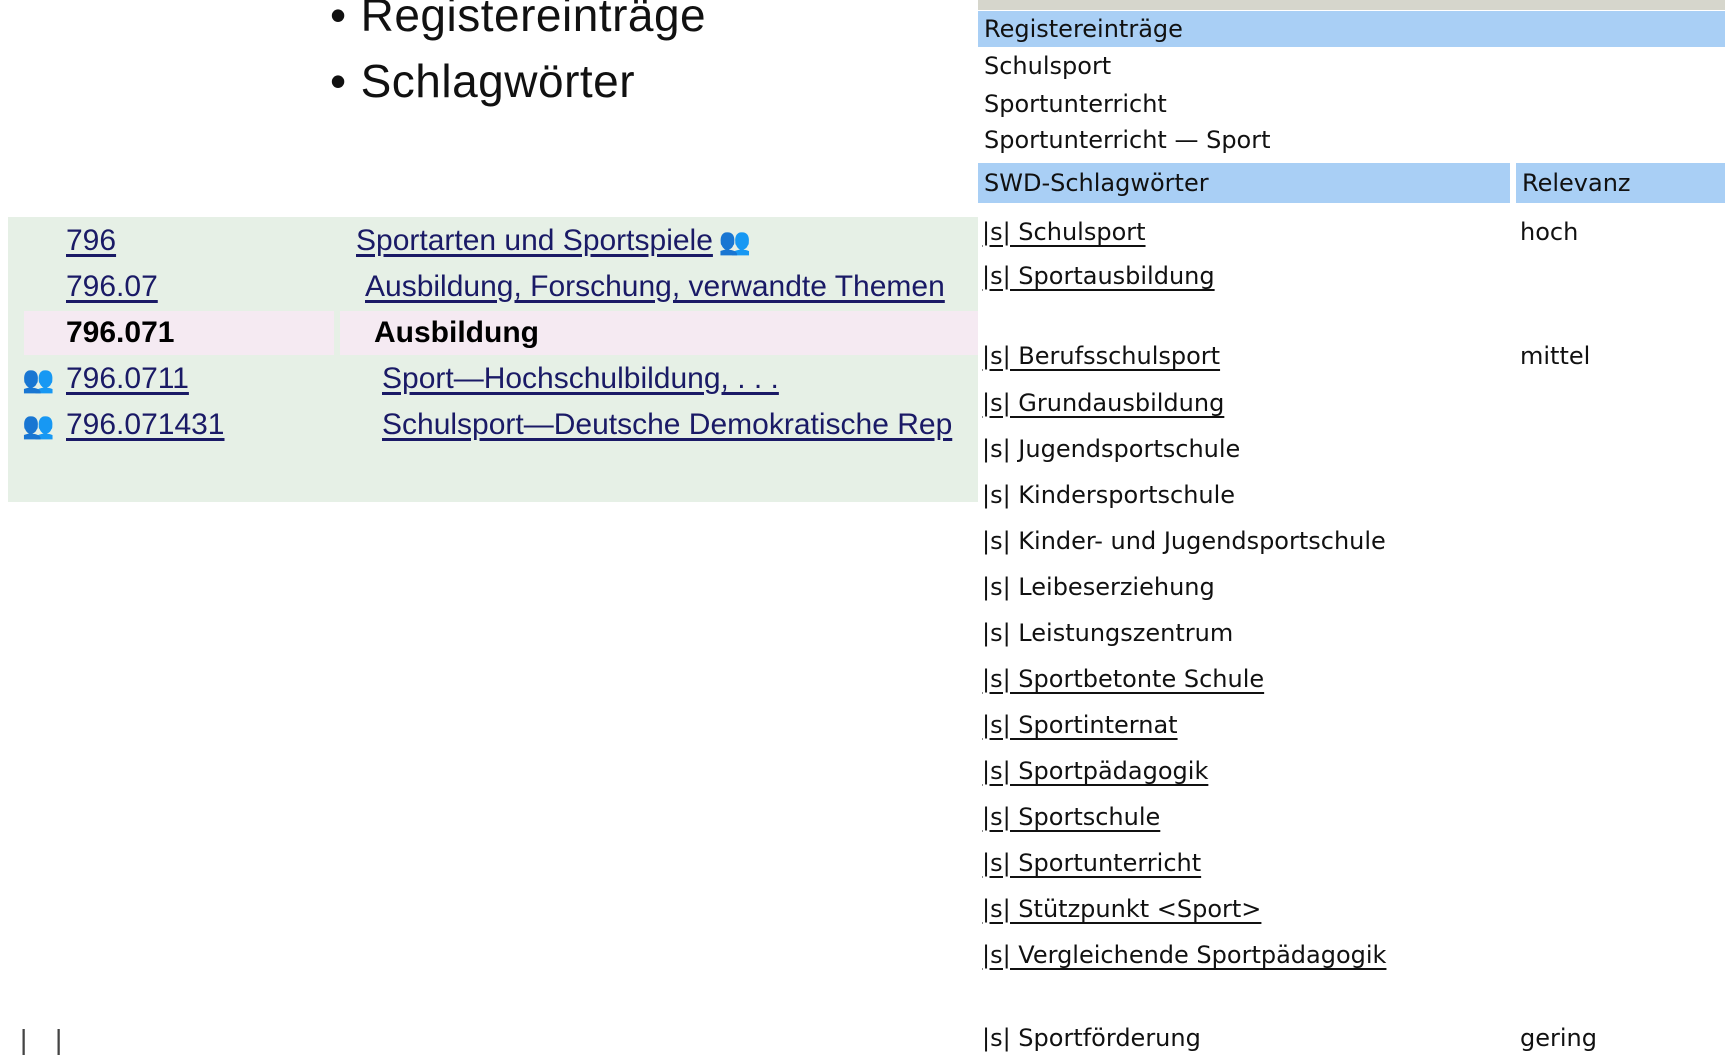 The width and height of the screenshot is (1725, 1057). What do you see at coordinates (667, 424) in the screenshot?
I see `class-caption-link: Schulsport—Deutsche Demokratische Rep` at bounding box center [667, 424].